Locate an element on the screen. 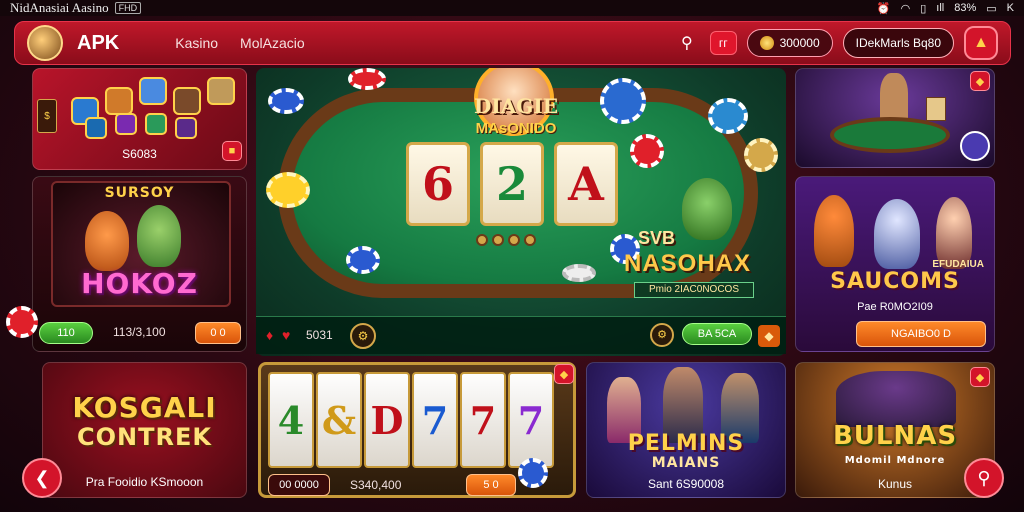 This screenshot has width=1024, height=512. diamond-icon: ◆ is located at coordinates (769, 336).